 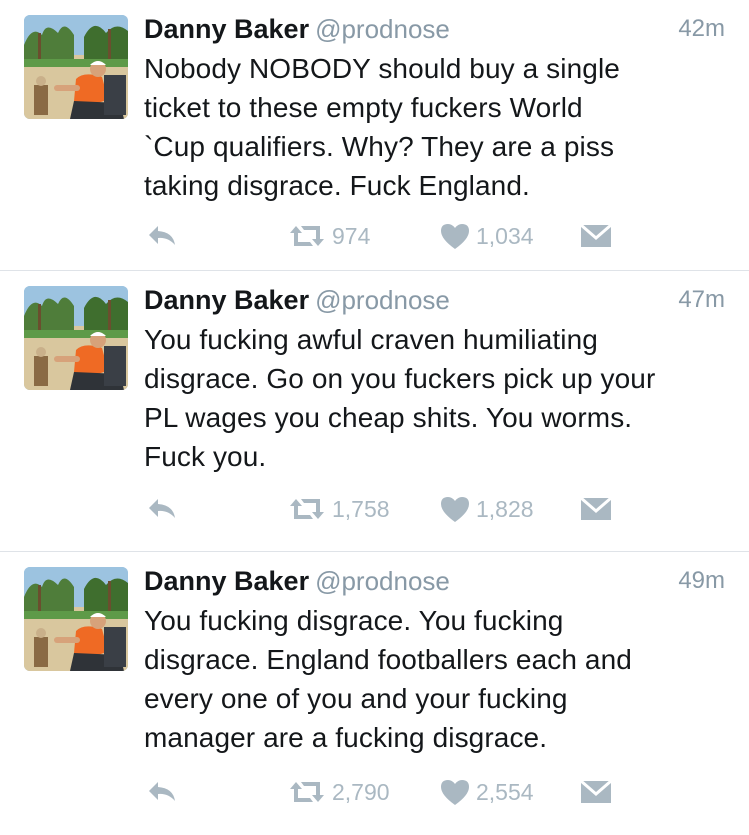 I want to click on retweet-button: 974, so click(x=329, y=236).